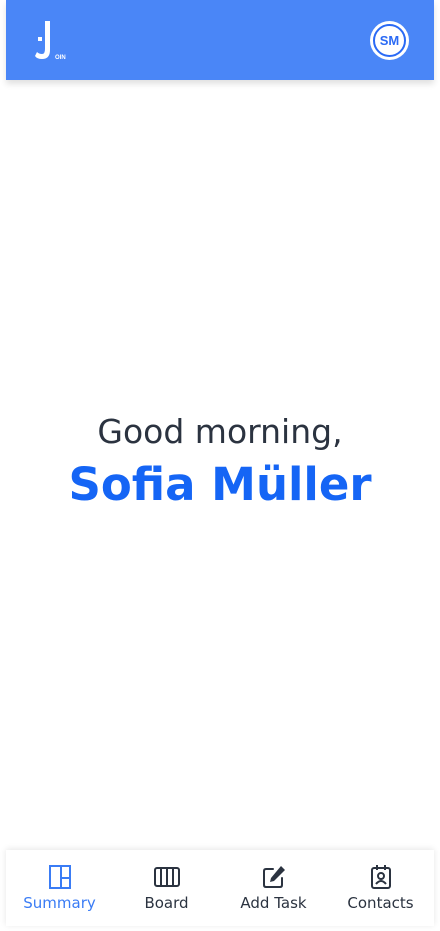  What do you see at coordinates (166, 877) in the screenshot?
I see `board-icon` at bounding box center [166, 877].